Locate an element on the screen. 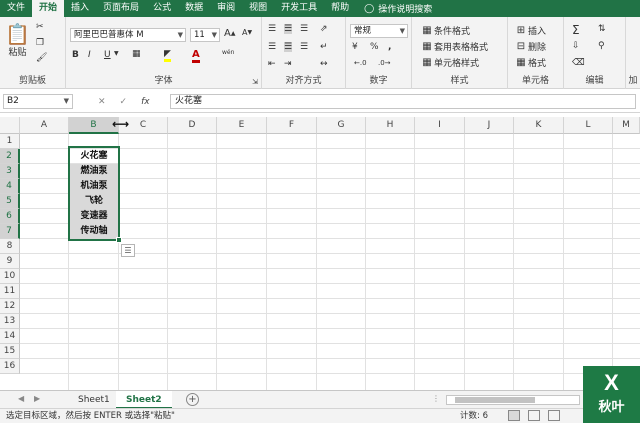 This screenshot has width=640, height=423. row-header-5: 5 is located at coordinates (10, 201).